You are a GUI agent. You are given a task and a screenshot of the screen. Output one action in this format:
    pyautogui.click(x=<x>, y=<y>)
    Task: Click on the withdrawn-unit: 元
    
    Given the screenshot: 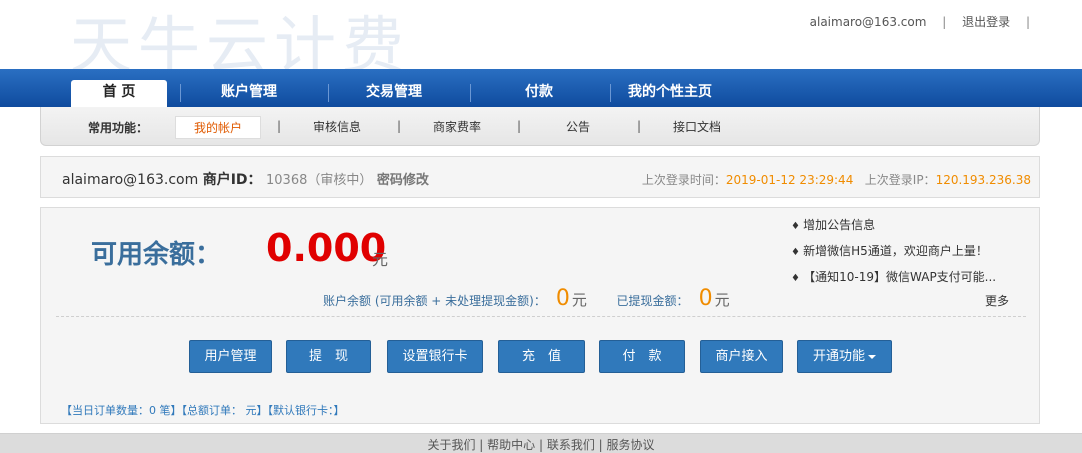 What is the action you would take?
    pyautogui.click(x=722, y=300)
    